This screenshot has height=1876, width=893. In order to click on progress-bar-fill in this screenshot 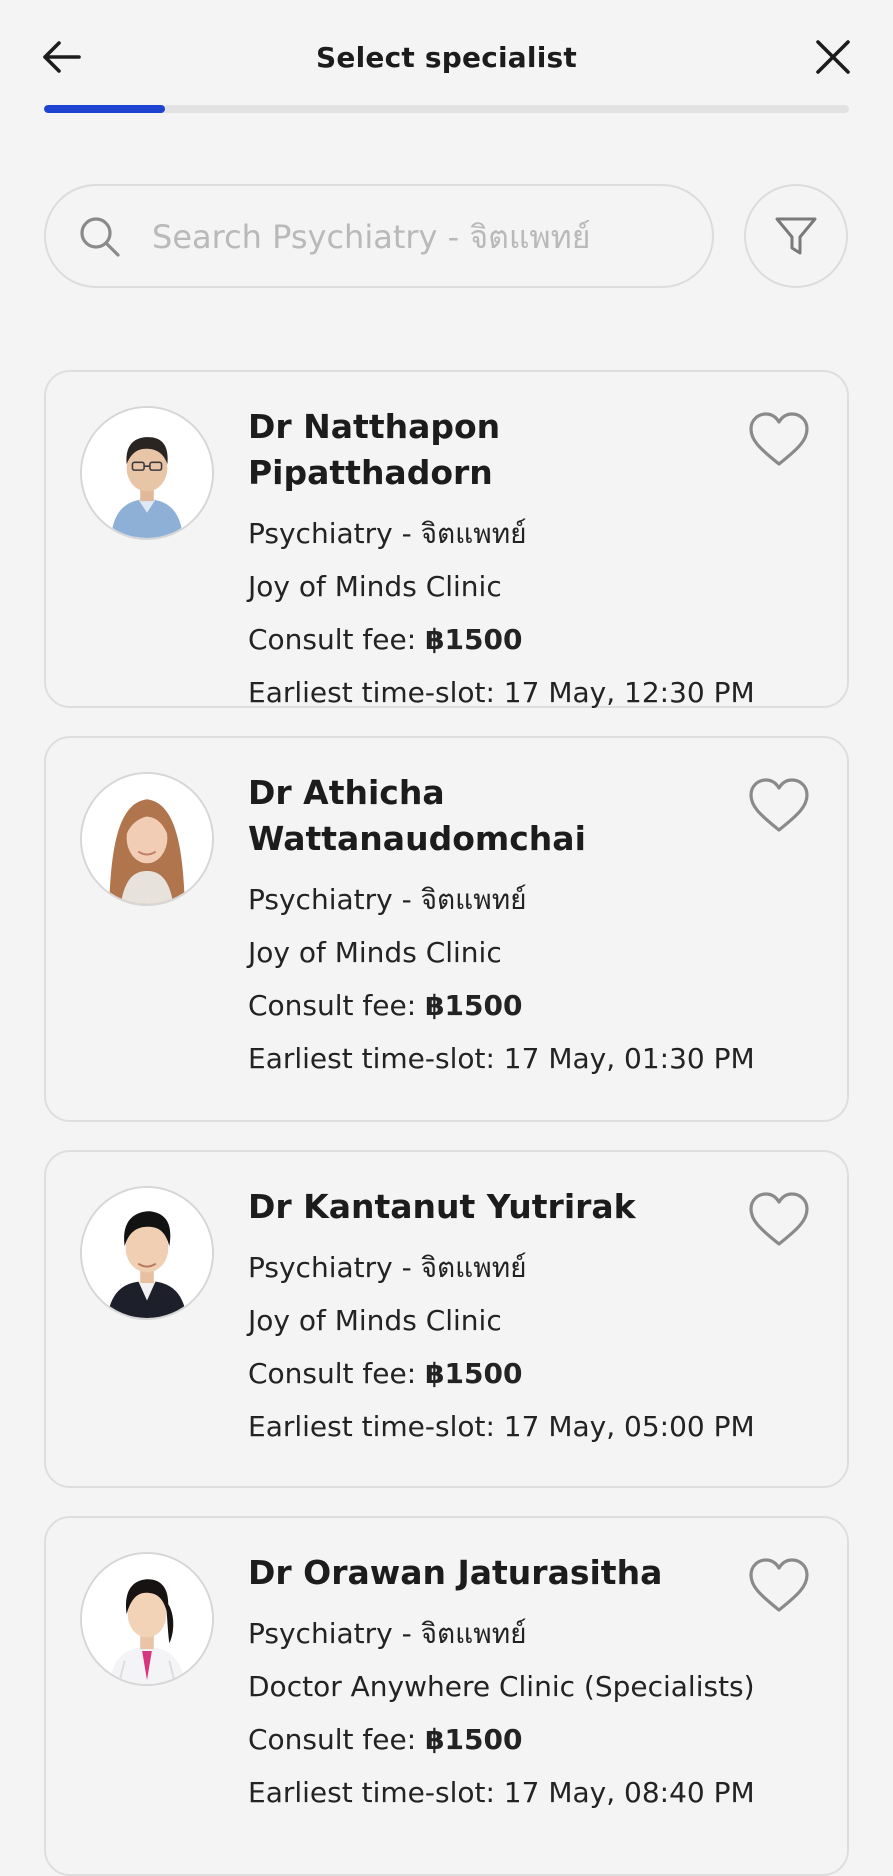, I will do `click(104, 109)`.